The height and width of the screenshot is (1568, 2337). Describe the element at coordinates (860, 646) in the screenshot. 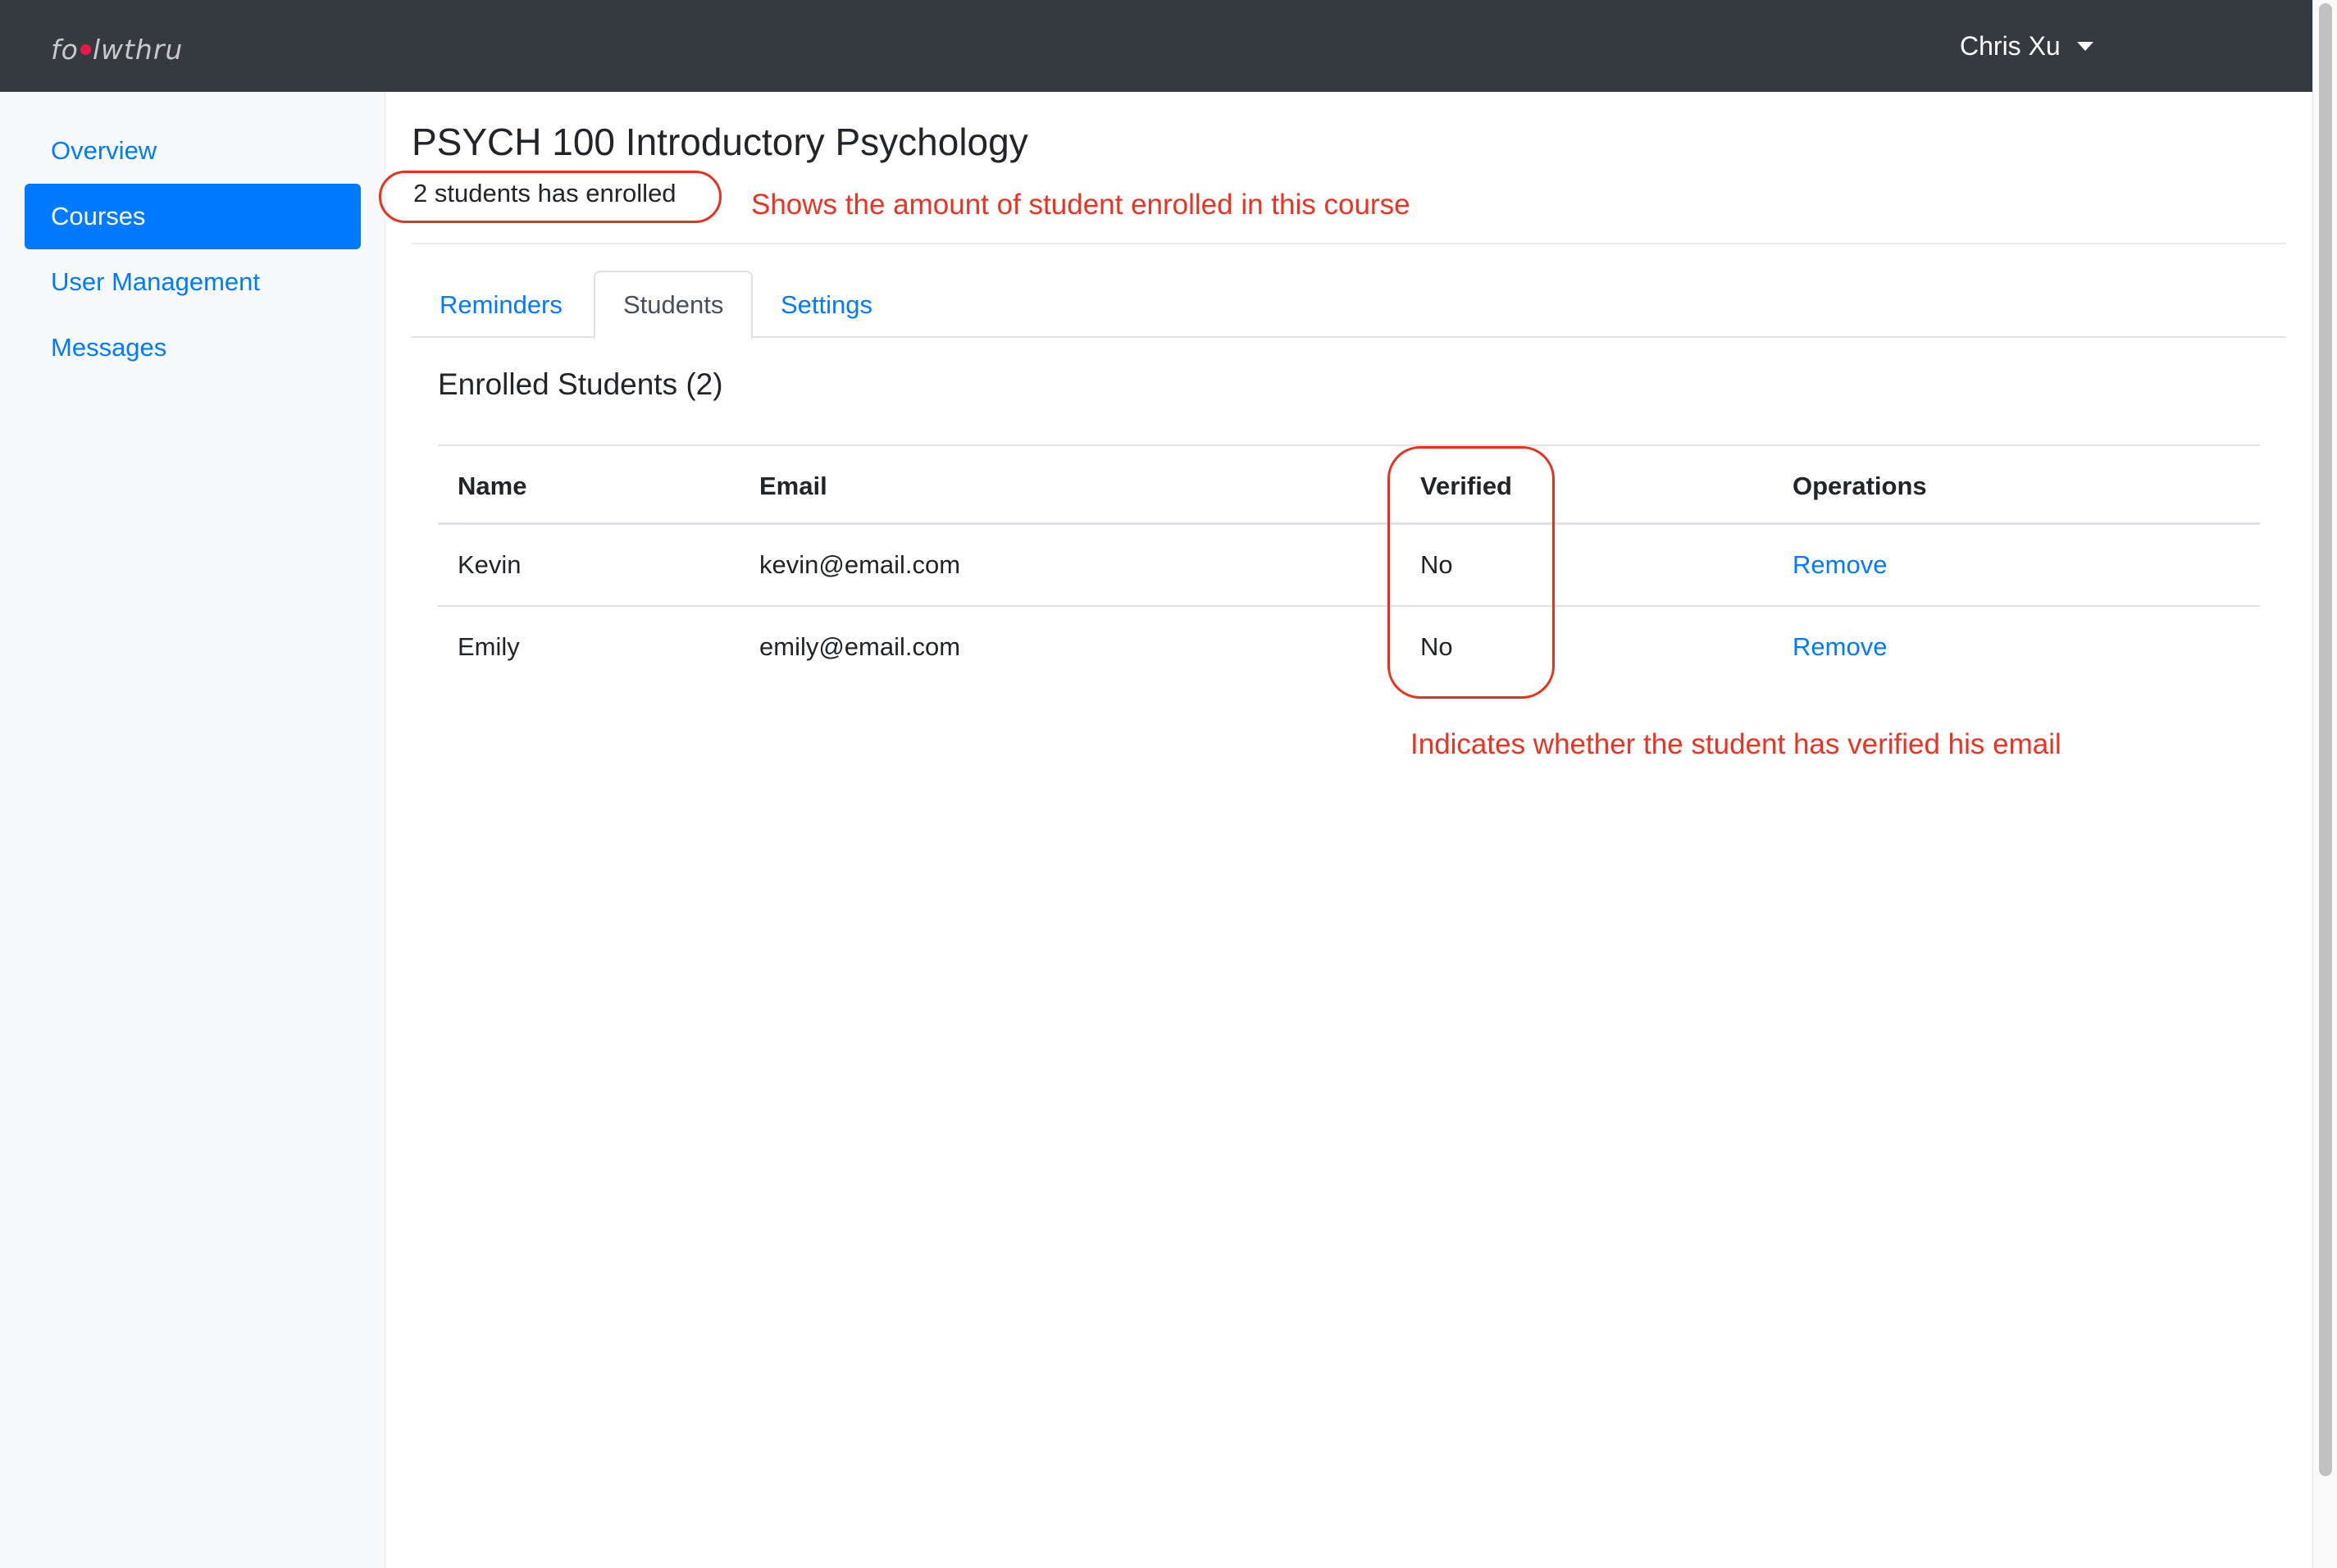

I see `student-email: emily@email.com` at that location.